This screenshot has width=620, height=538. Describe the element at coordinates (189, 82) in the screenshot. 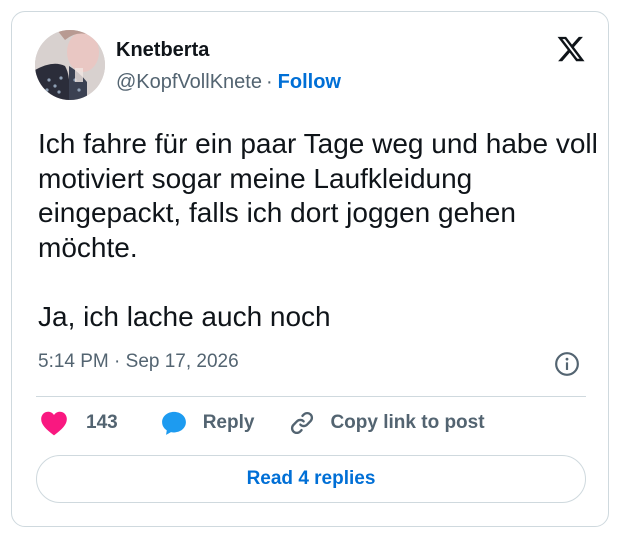

I see `author-handle: @KopfVollKnete` at that location.